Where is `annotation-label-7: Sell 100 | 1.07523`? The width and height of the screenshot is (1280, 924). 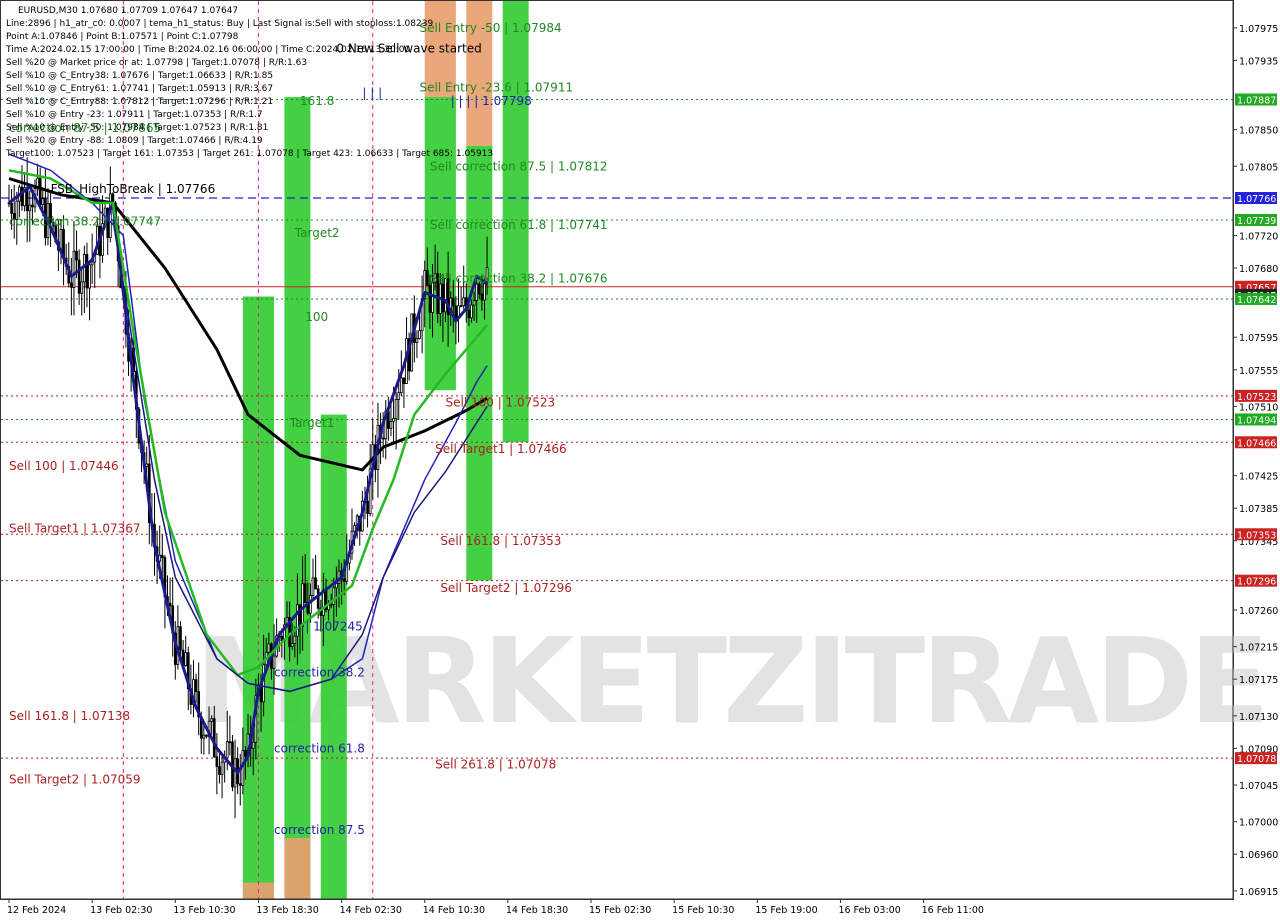 annotation-label-7: Sell 100 | 1.07523 is located at coordinates (501, 402).